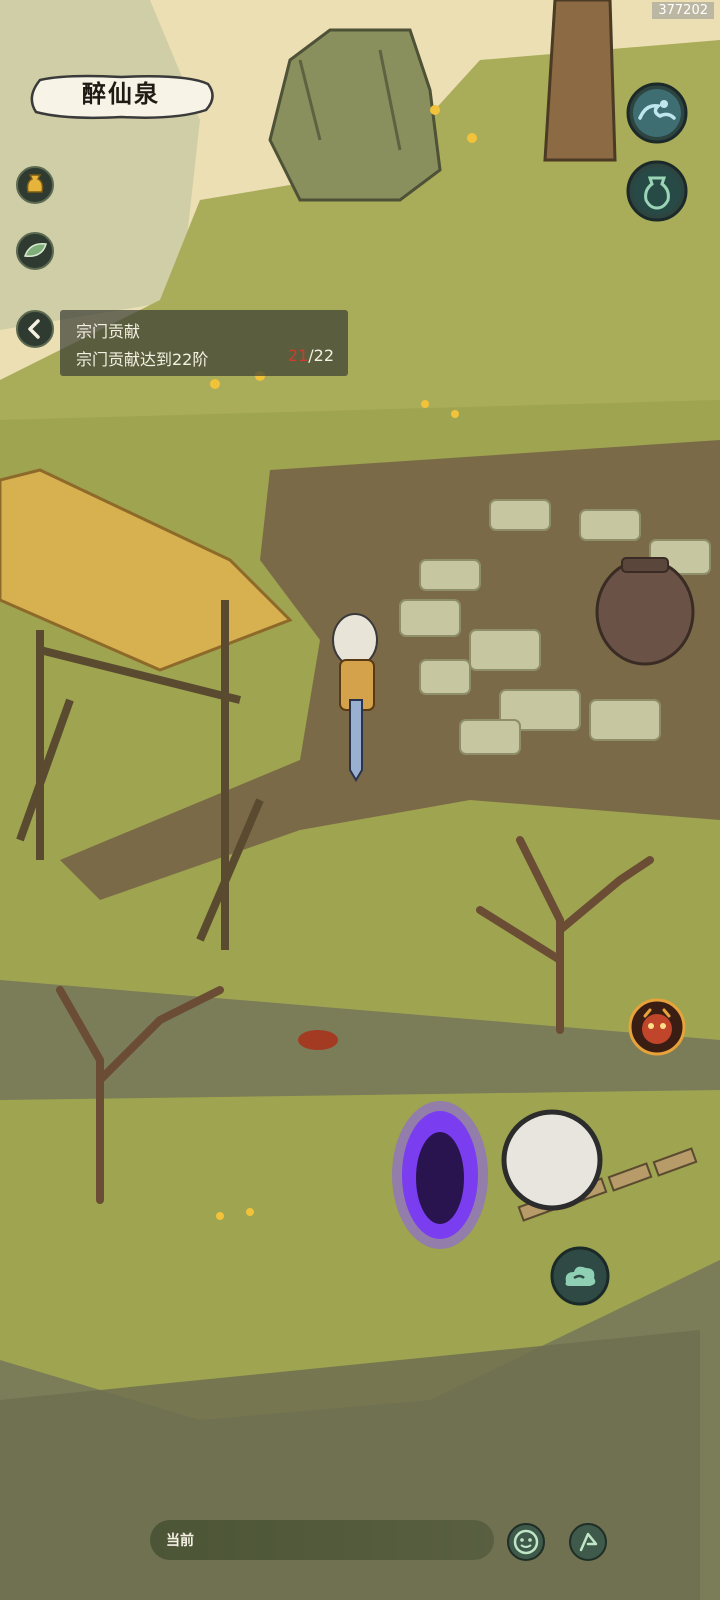 This screenshot has width=720, height=1600. Describe the element at coordinates (204, 343) in the screenshot. I see `quest-tracker-panel: 宗门贡献 宗门贡献达到22阶 21/22` at that location.